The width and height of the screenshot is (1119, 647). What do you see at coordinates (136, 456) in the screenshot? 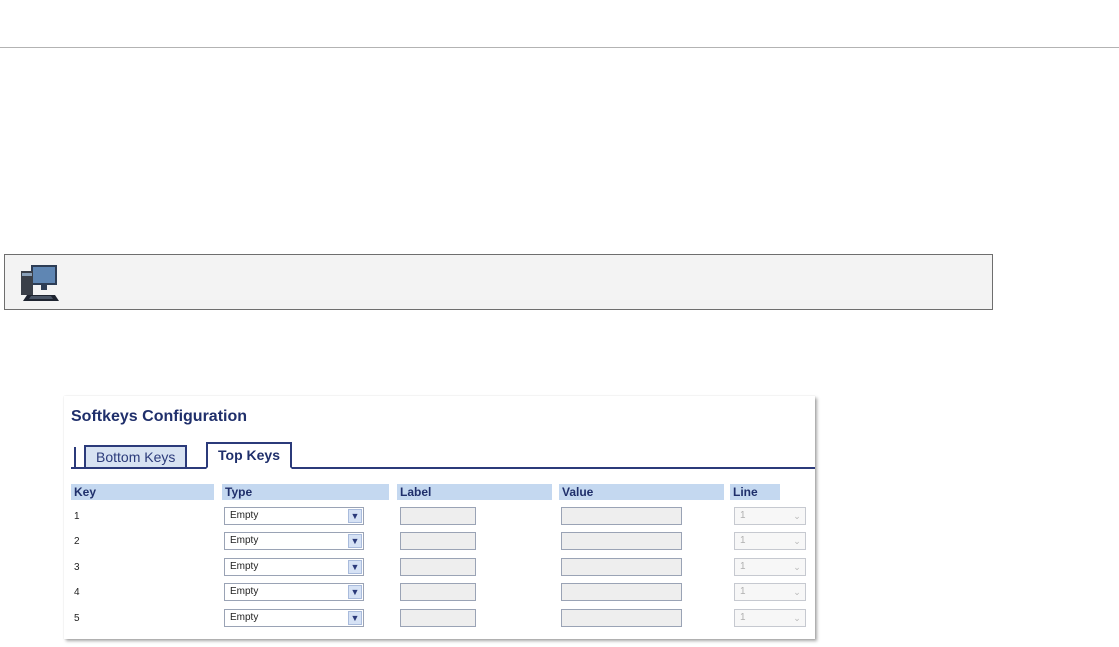
I see `tab-bottom-keys: Bottom Keys` at bounding box center [136, 456].